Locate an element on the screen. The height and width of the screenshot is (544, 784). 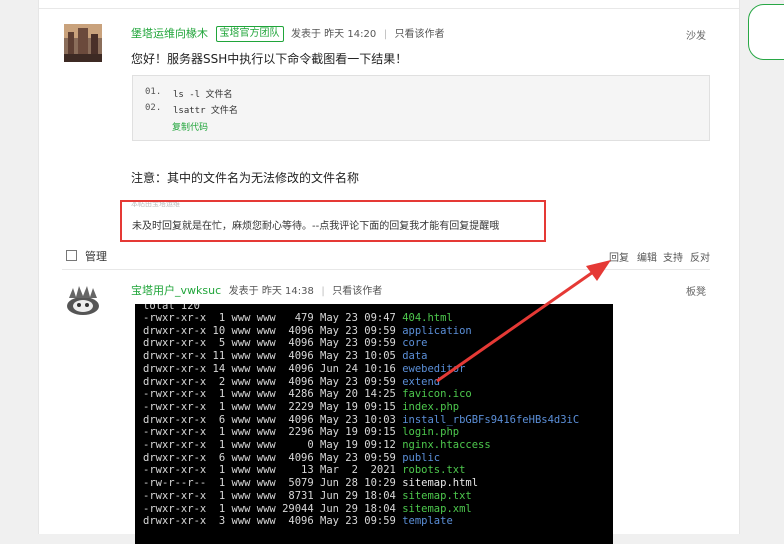
post-author-line: 堡塔运维向椽木 宝塔官方团队 发表于 昨天 14:20 | 只看该作者 is located at coordinates (288, 33).